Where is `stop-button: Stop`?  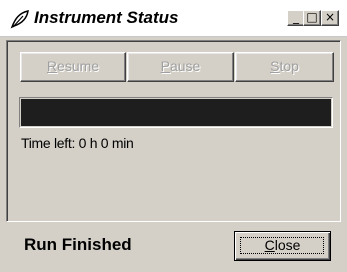
stop-button: Stop is located at coordinates (284, 67).